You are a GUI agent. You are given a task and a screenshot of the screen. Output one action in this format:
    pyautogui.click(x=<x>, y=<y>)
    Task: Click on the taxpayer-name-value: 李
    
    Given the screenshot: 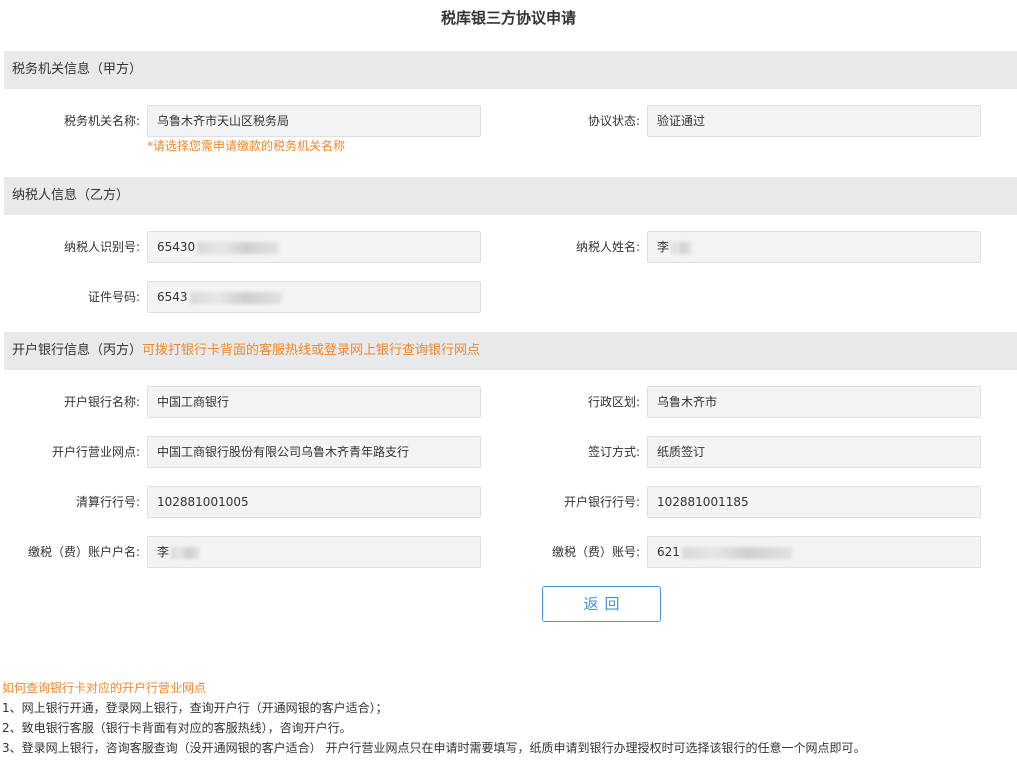 What is the action you would take?
    pyautogui.click(x=663, y=247)
    